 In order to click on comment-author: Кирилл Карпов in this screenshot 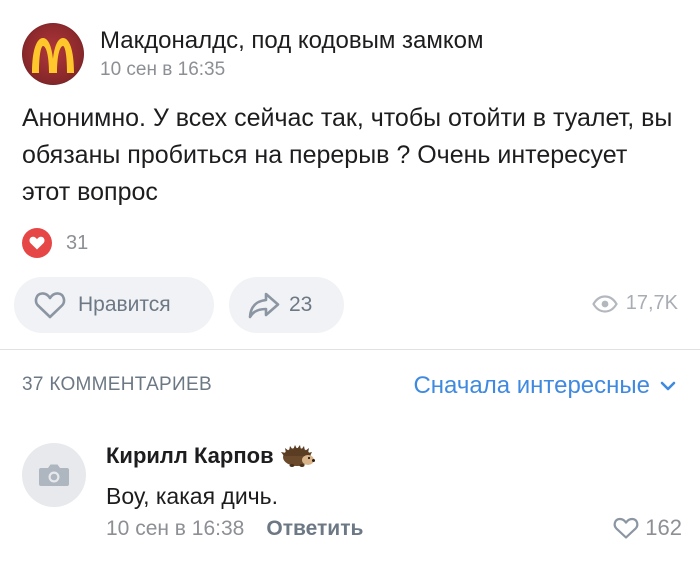, I will do `click(190, 456)`.